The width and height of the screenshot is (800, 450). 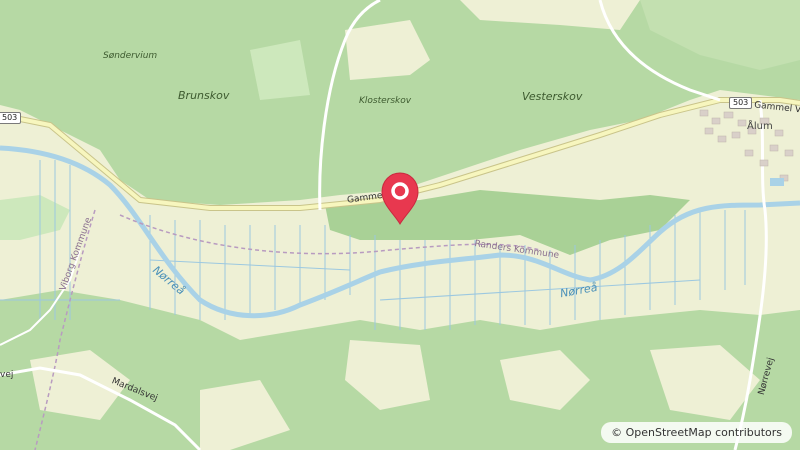 I want to click on map-pin-icon, so click(x=400, y=198).